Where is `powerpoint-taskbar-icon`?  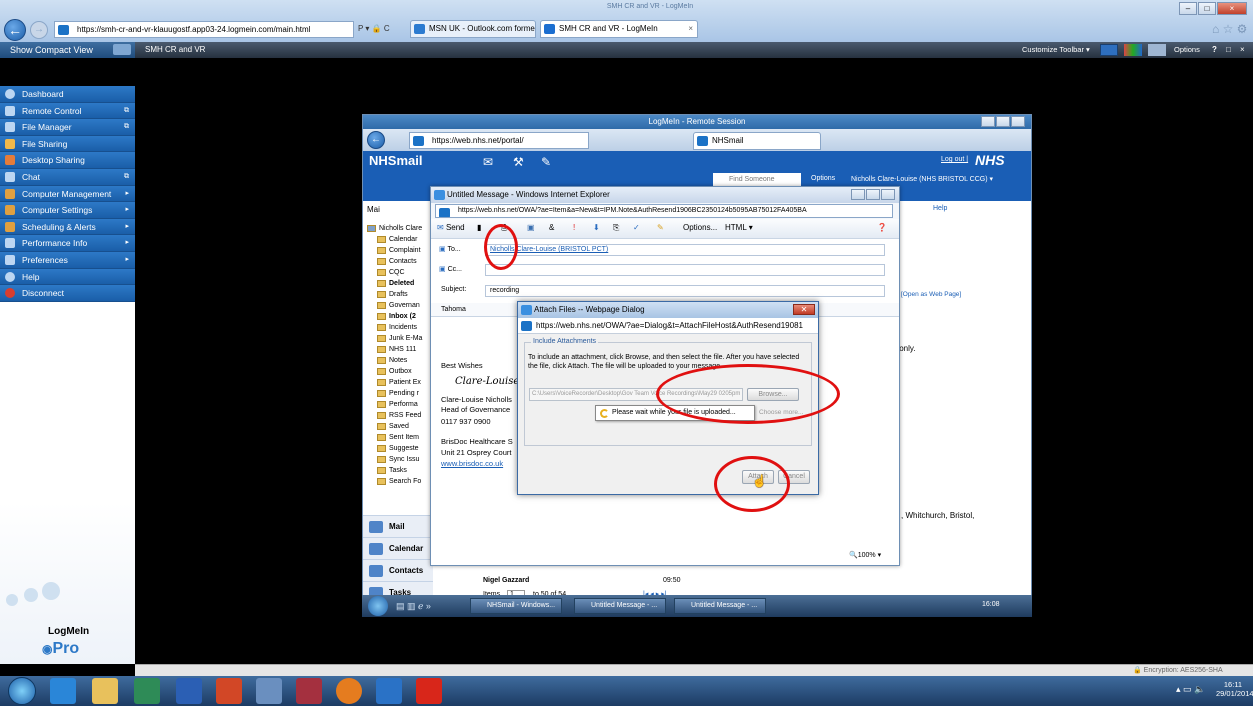 powerpoint-taskbar-icon is located at coordinates (229, 691).